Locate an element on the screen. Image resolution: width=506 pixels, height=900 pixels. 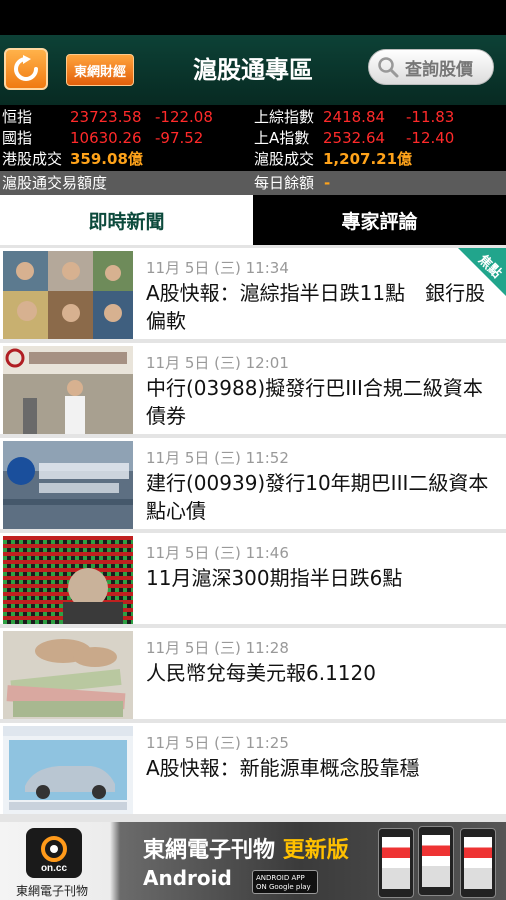
oncc-logo-text: on.cc is located at coordinates (54, 868).